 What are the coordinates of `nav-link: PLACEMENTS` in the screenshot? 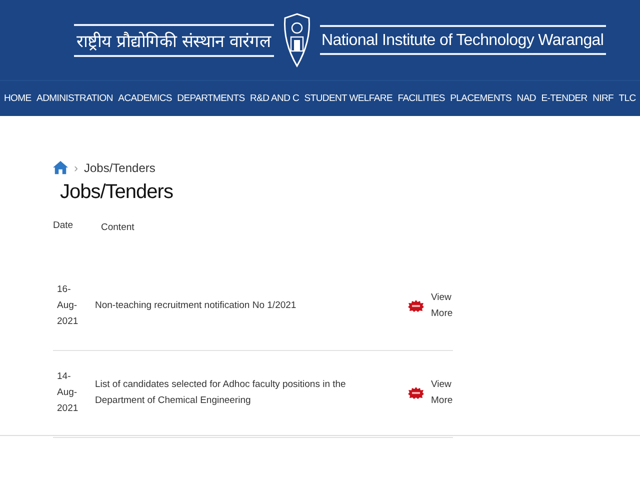 It's located at (481, 98).